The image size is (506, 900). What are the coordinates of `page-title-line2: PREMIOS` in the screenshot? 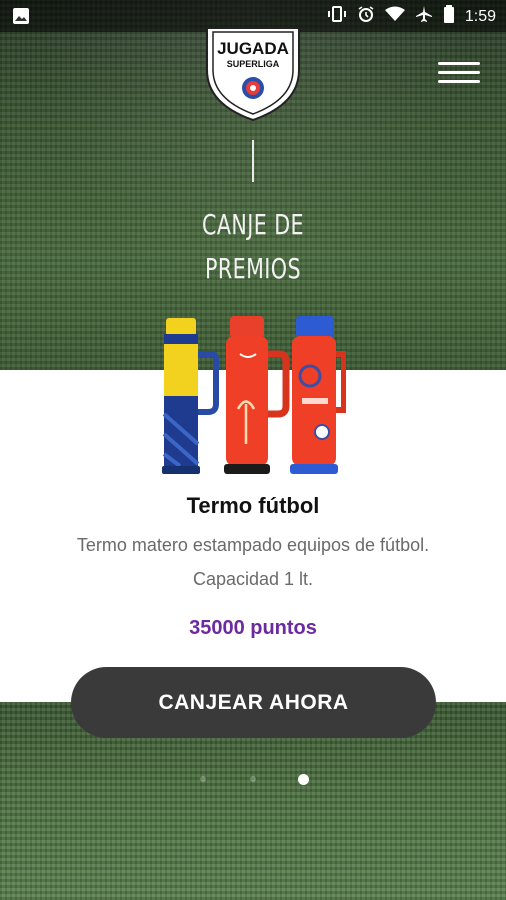 It's located at (253, 268).